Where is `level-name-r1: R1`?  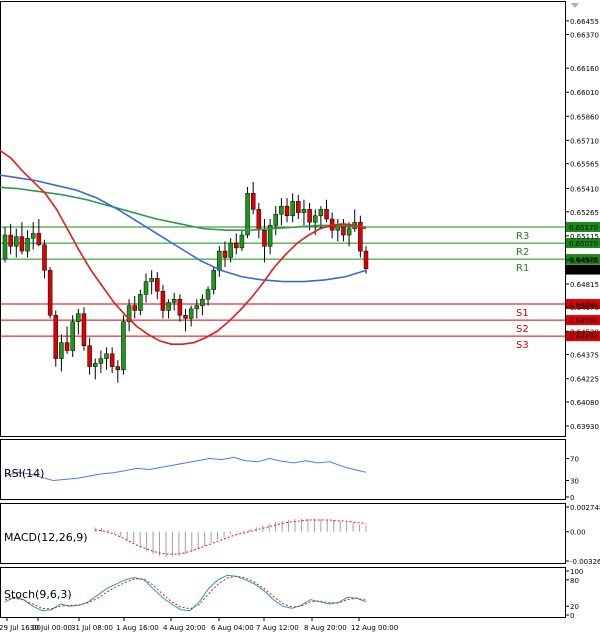
level-name-r1: R1 is located at coordinates (522, 268).